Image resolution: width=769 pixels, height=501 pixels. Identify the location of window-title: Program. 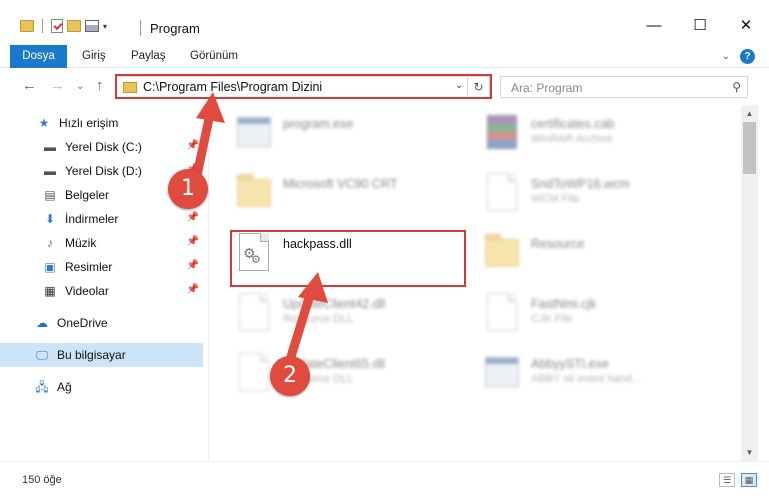
(175, 28).